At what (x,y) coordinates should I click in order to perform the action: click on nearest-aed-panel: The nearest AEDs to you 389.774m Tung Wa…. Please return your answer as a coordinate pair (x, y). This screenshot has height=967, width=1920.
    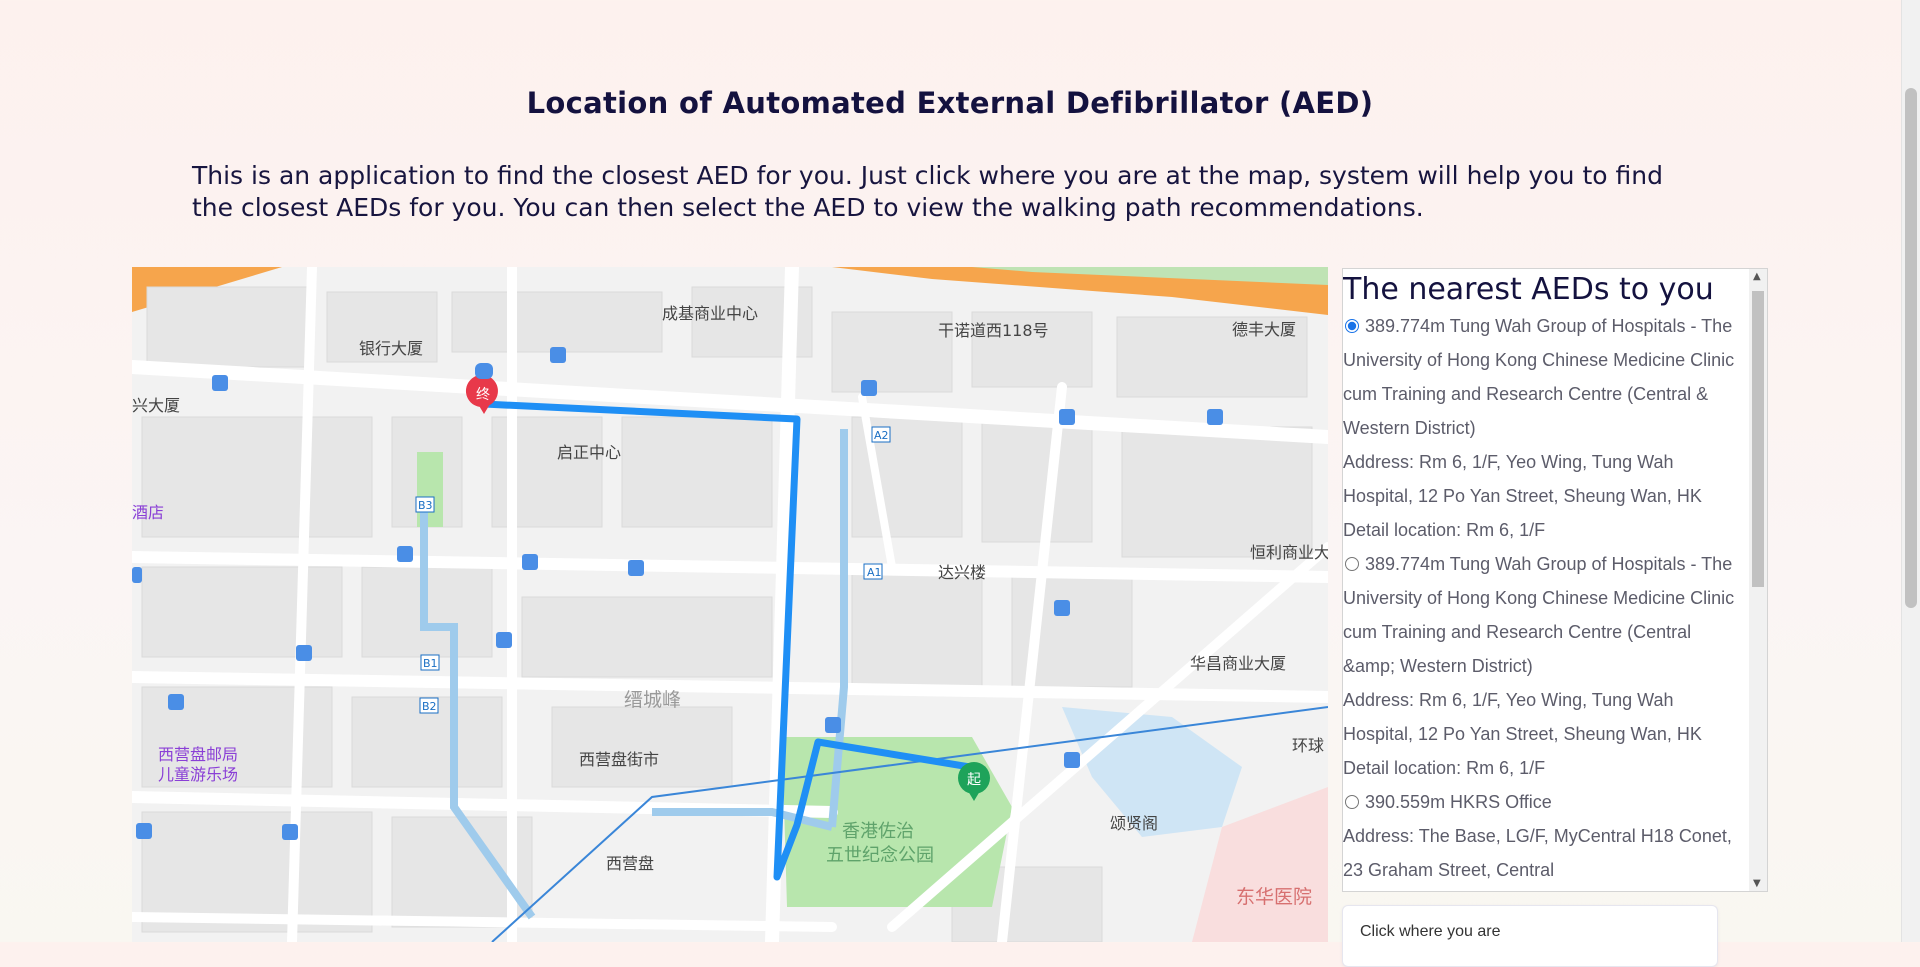
    Looking at the image, I should click on (1555, 580).